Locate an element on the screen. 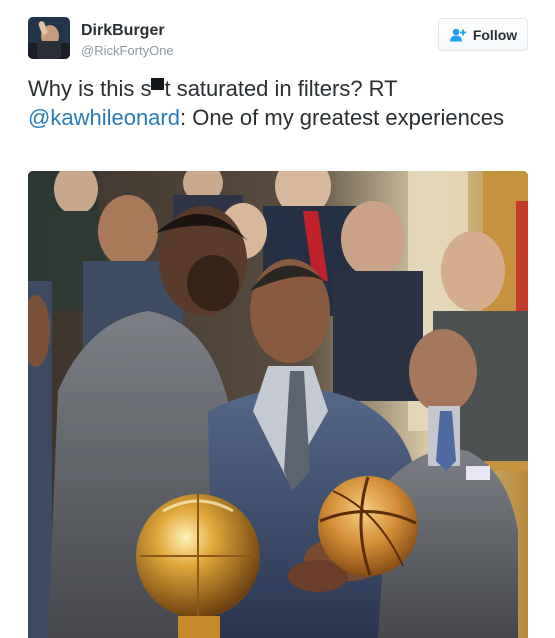  user-handle: @RickFortyOne is located at coordinates (127, 51).